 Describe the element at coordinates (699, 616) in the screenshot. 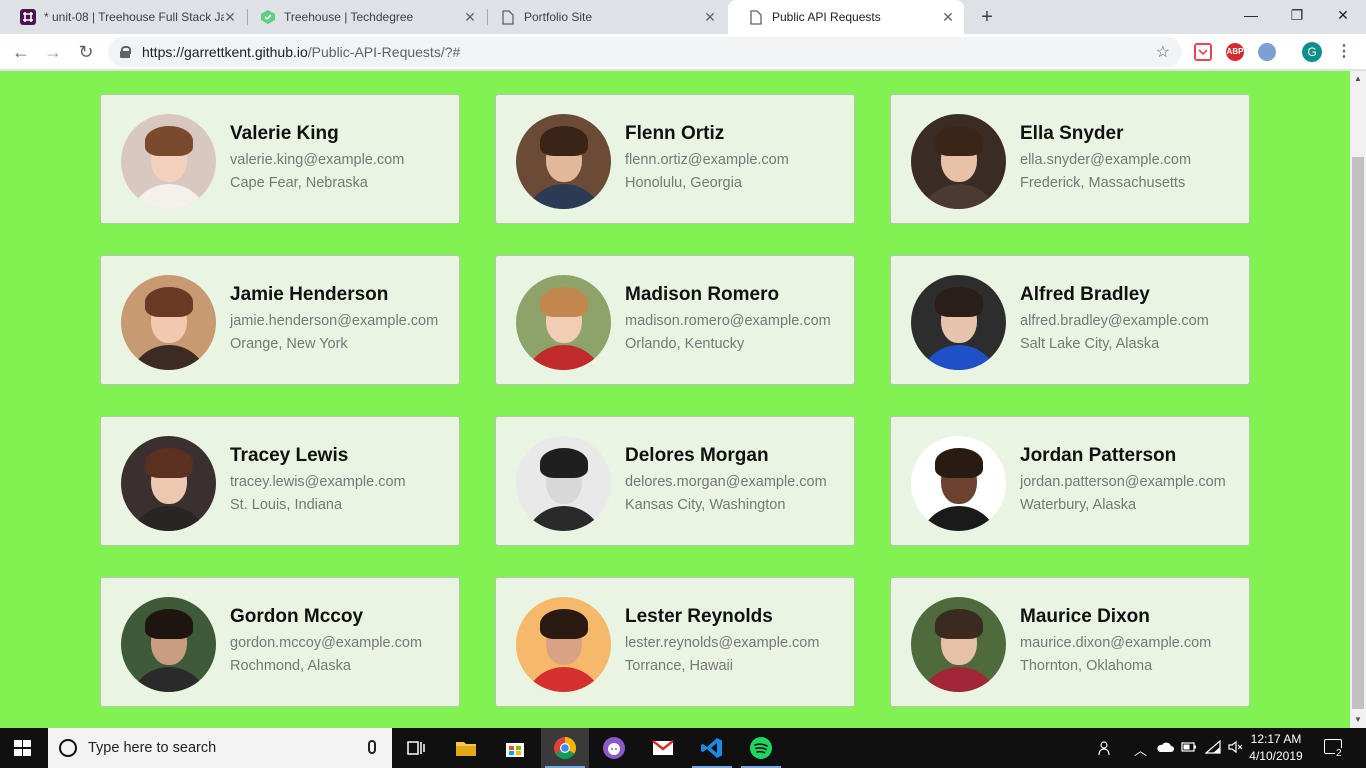

I see `employee-name: Lester Reynolds` at that location.